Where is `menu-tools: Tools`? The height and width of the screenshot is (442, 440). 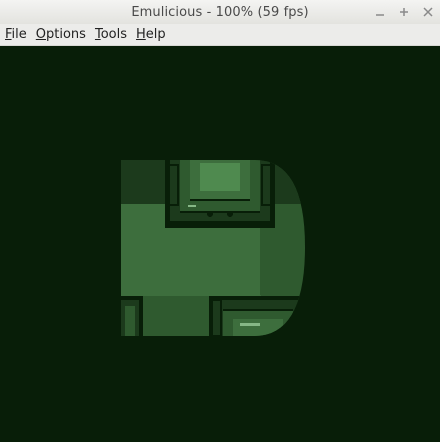 menu-tools: Tools is located at coordinates (111, 34).